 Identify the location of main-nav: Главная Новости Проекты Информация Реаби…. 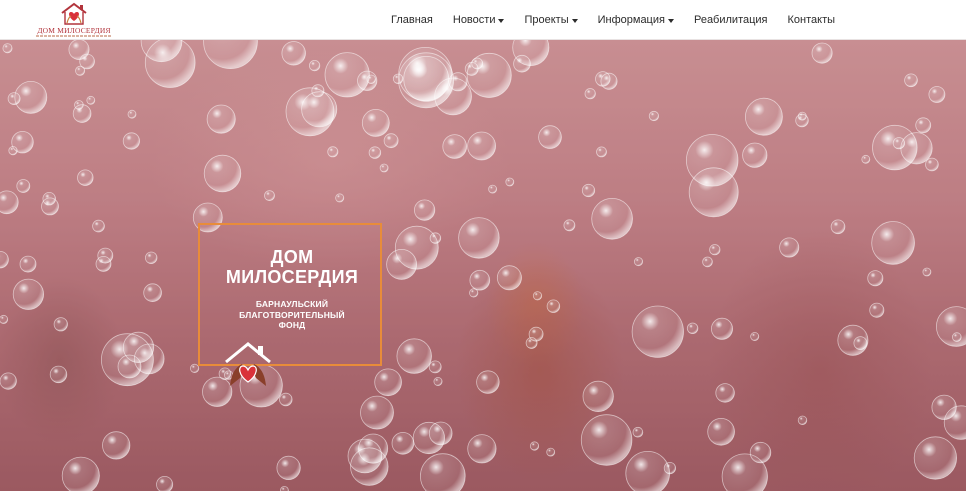
(623, 20).